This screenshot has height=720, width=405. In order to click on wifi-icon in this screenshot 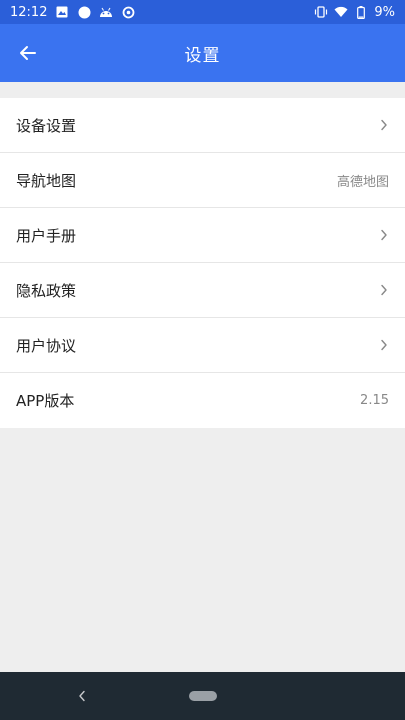, I will do `click(341, 12)`.